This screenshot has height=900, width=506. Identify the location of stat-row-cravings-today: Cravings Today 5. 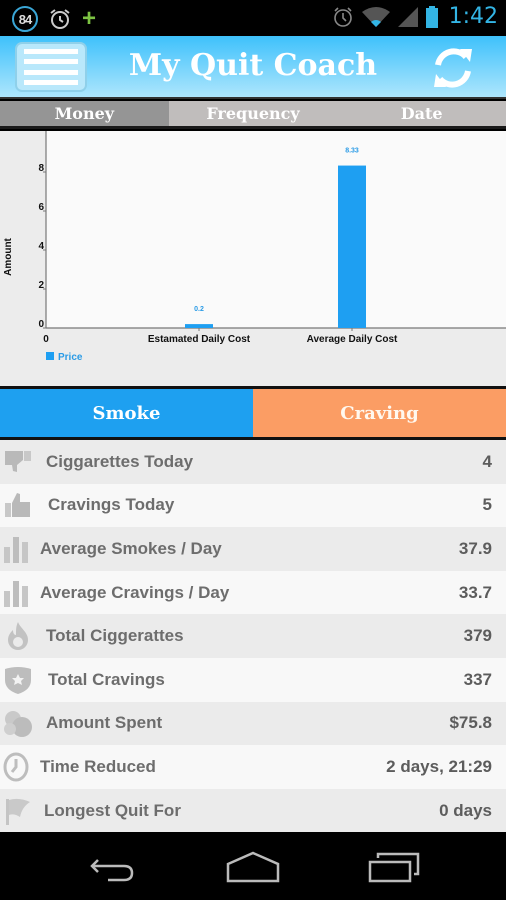
(253, 505).